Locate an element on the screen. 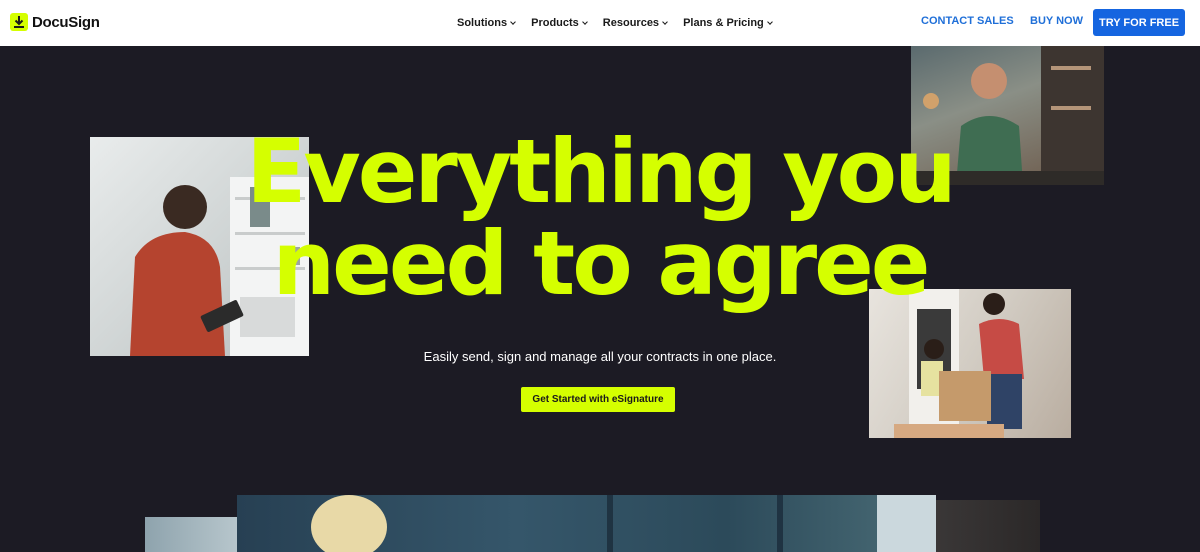 The image size is (1200, 552). bottom-photo-lamp is located at coordinates (586, 523).